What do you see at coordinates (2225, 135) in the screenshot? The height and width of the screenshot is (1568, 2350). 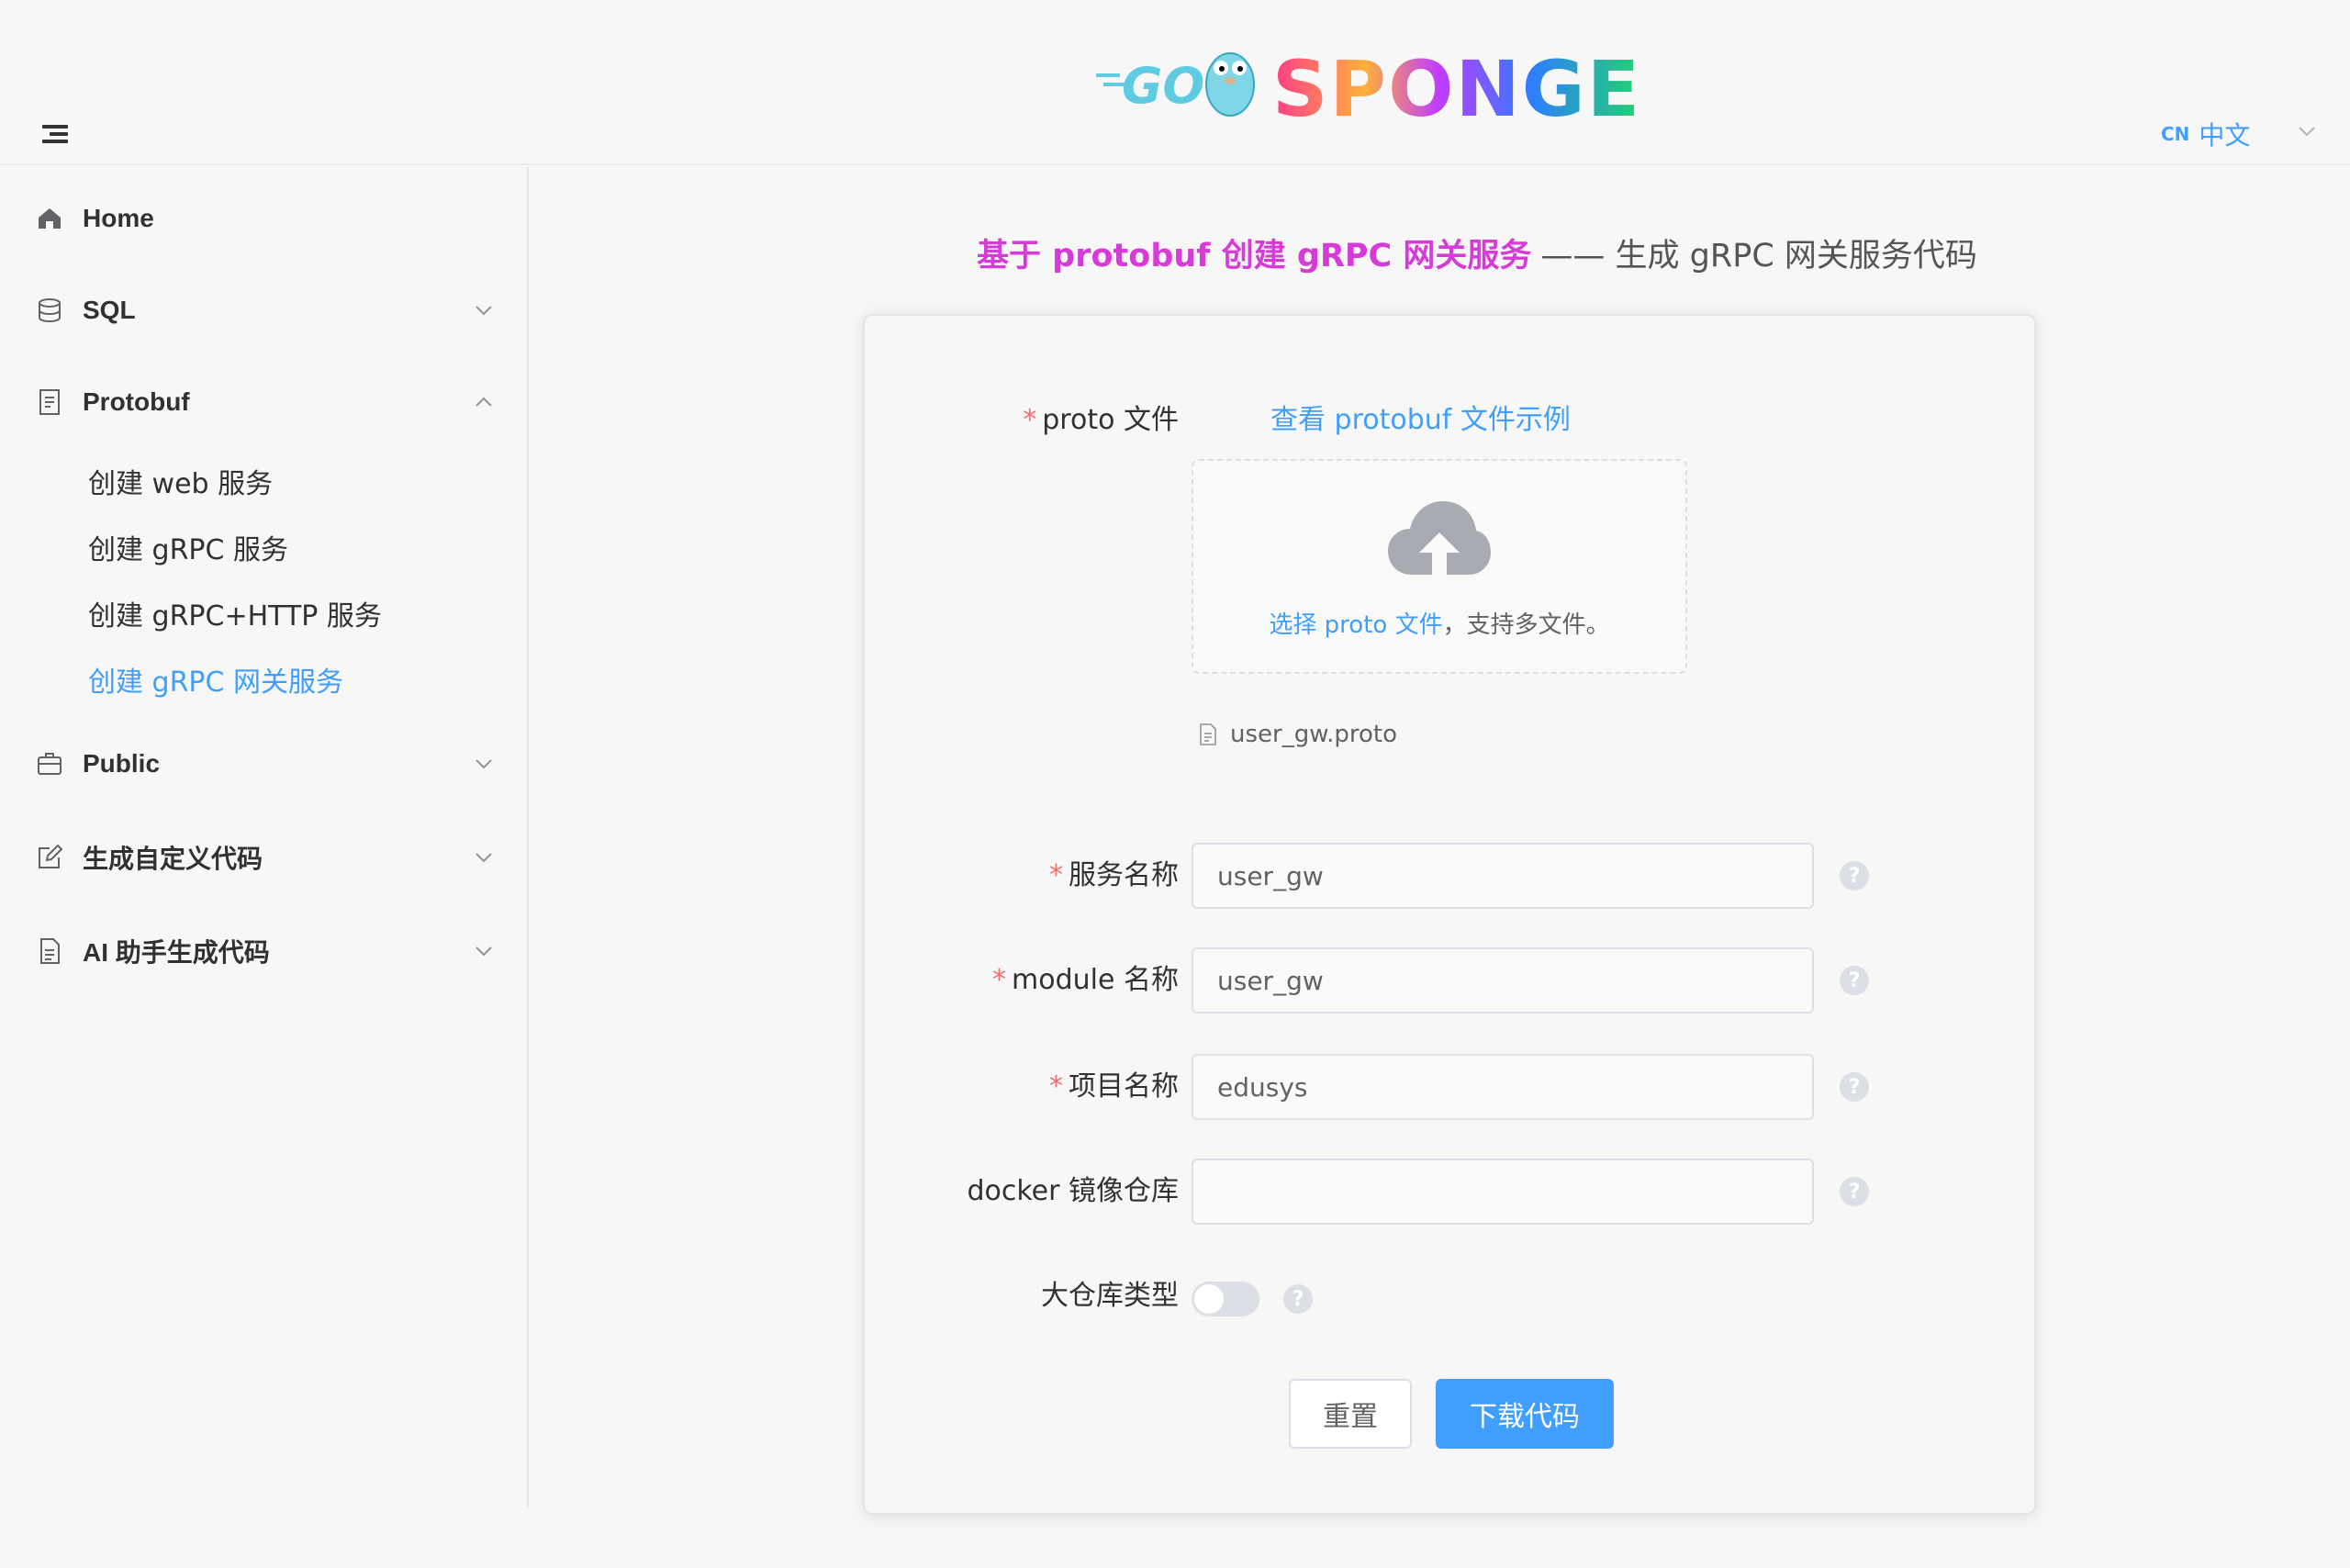 I see `language-label: 中文` at bounding box center [2225, 135].